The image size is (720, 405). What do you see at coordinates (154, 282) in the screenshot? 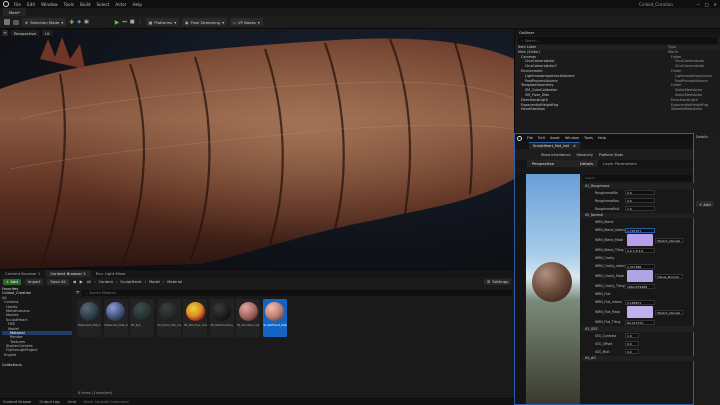
I see `breadcrumb-item: Model` at bounding box center [154, 282].